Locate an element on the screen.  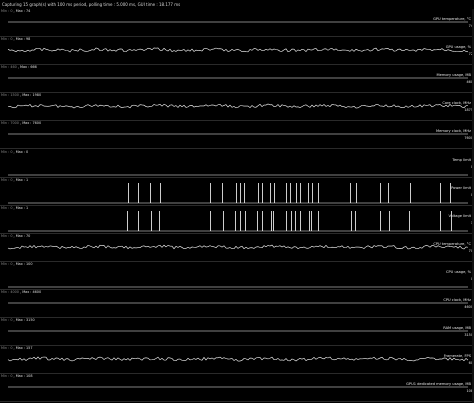
graph-range-label: Min : 7000 , Max : 7600 is located at coordinates (21, 123).